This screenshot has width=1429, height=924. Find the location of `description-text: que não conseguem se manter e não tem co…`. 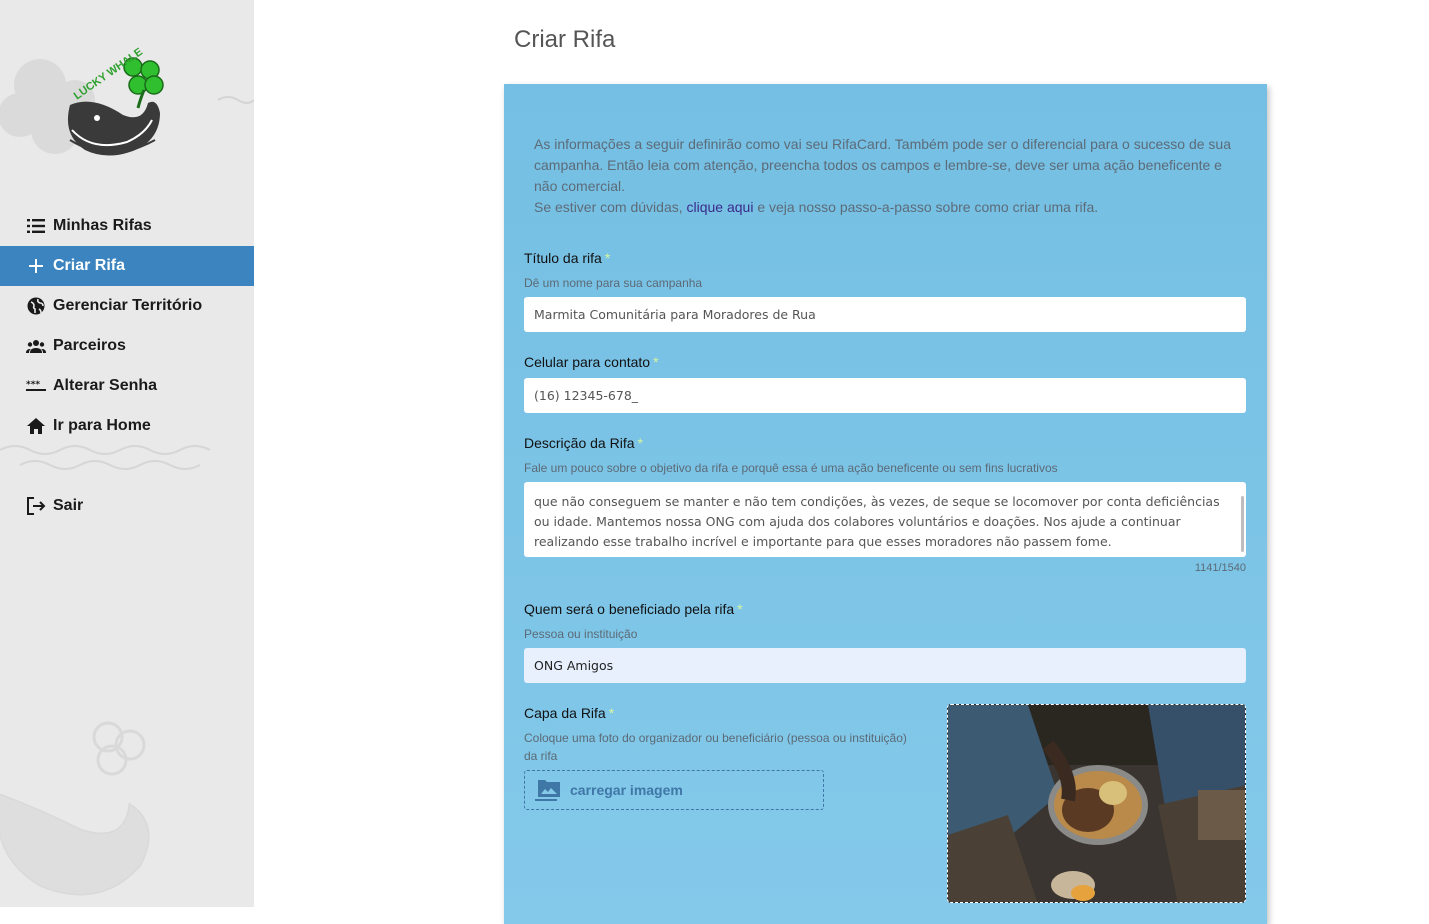

description-text: que não conseguem se manter e não tem co… is located at coordinates (877, 521).